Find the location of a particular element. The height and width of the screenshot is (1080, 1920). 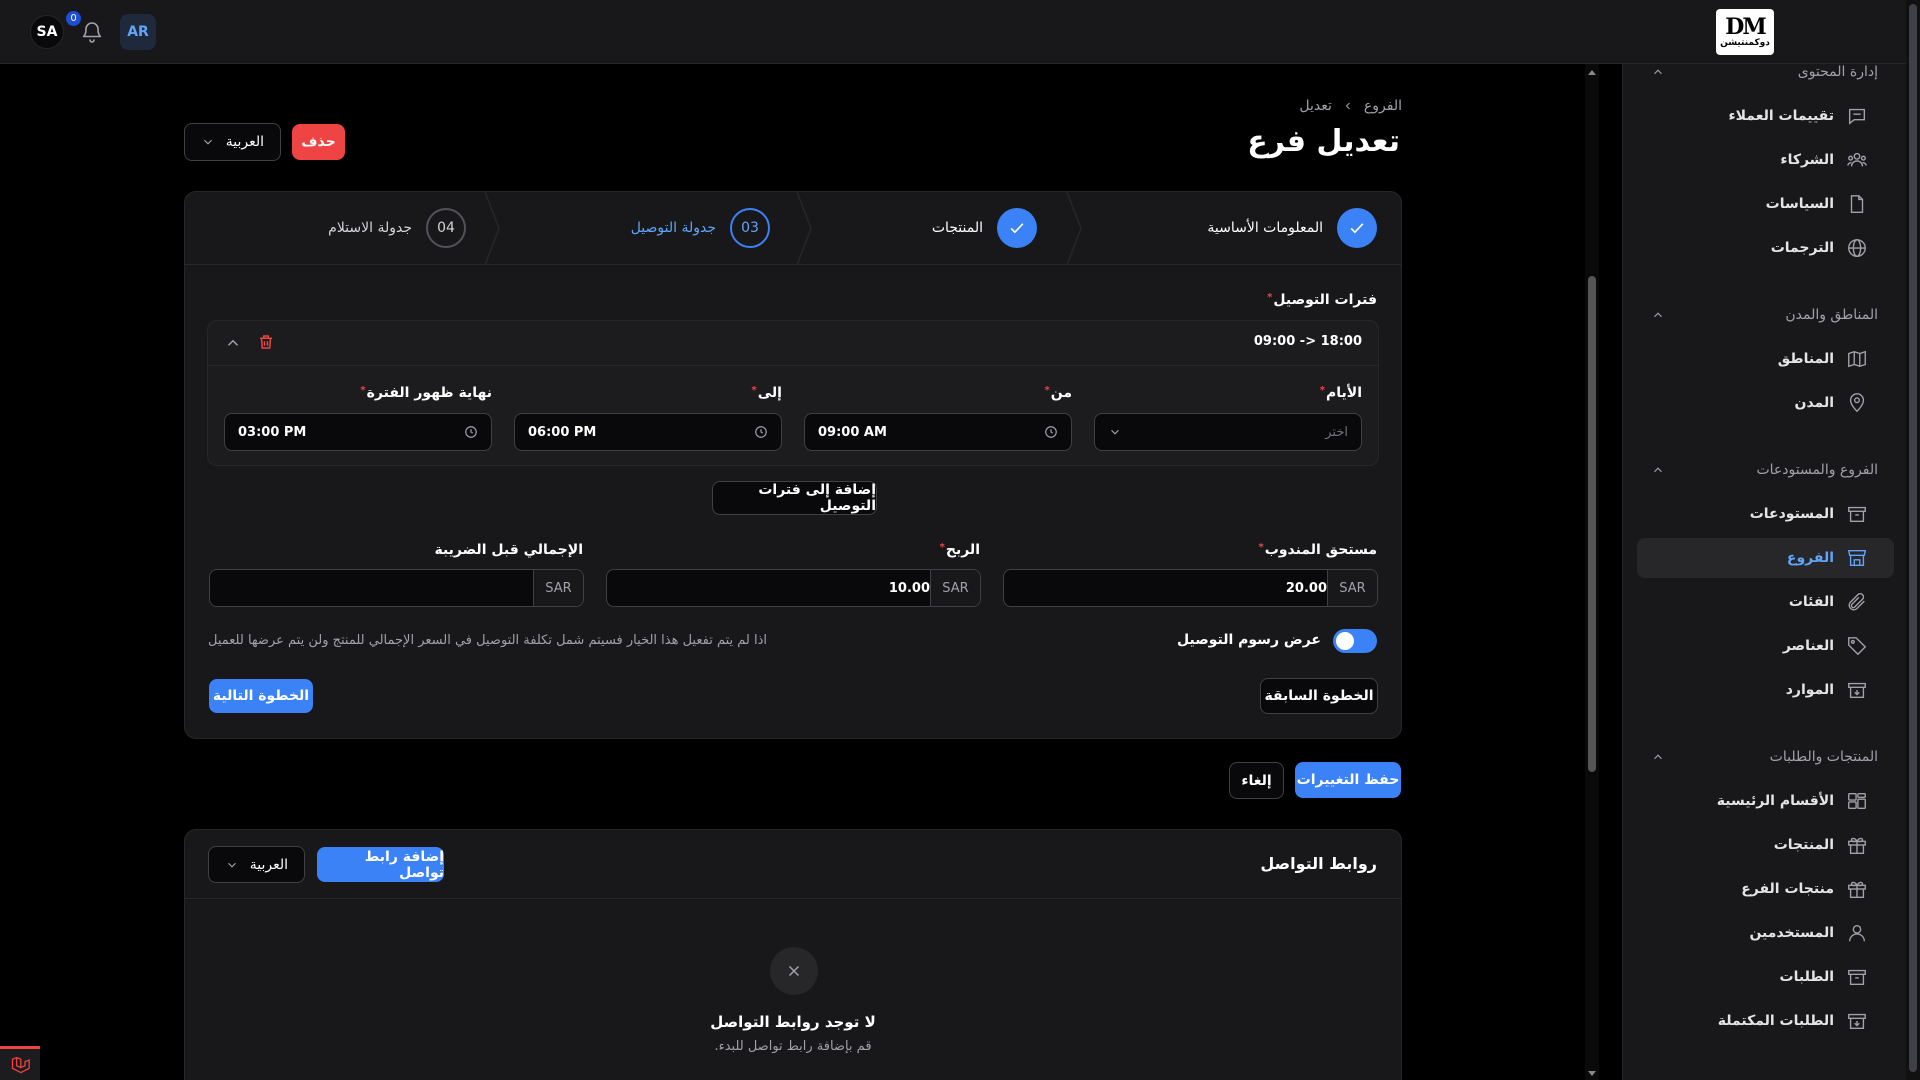

trash-icon is located at coordinates (266, 342).